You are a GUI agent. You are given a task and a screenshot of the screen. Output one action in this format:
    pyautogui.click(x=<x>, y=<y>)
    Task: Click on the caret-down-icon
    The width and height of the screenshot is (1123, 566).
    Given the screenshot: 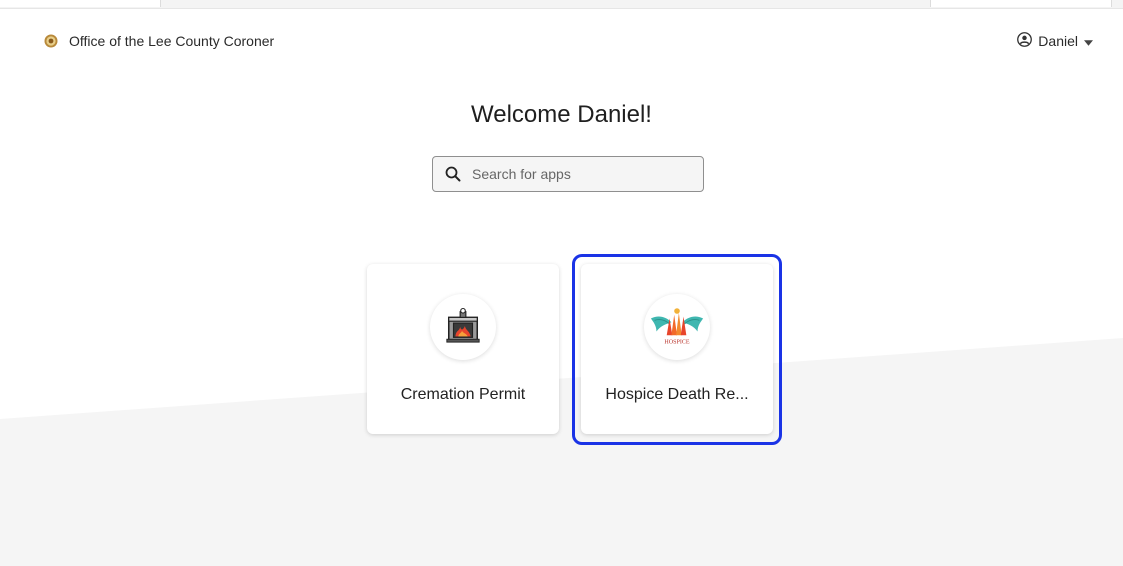 What is the action you would take?
    pyautogui.click(x=1088, y=41)
    